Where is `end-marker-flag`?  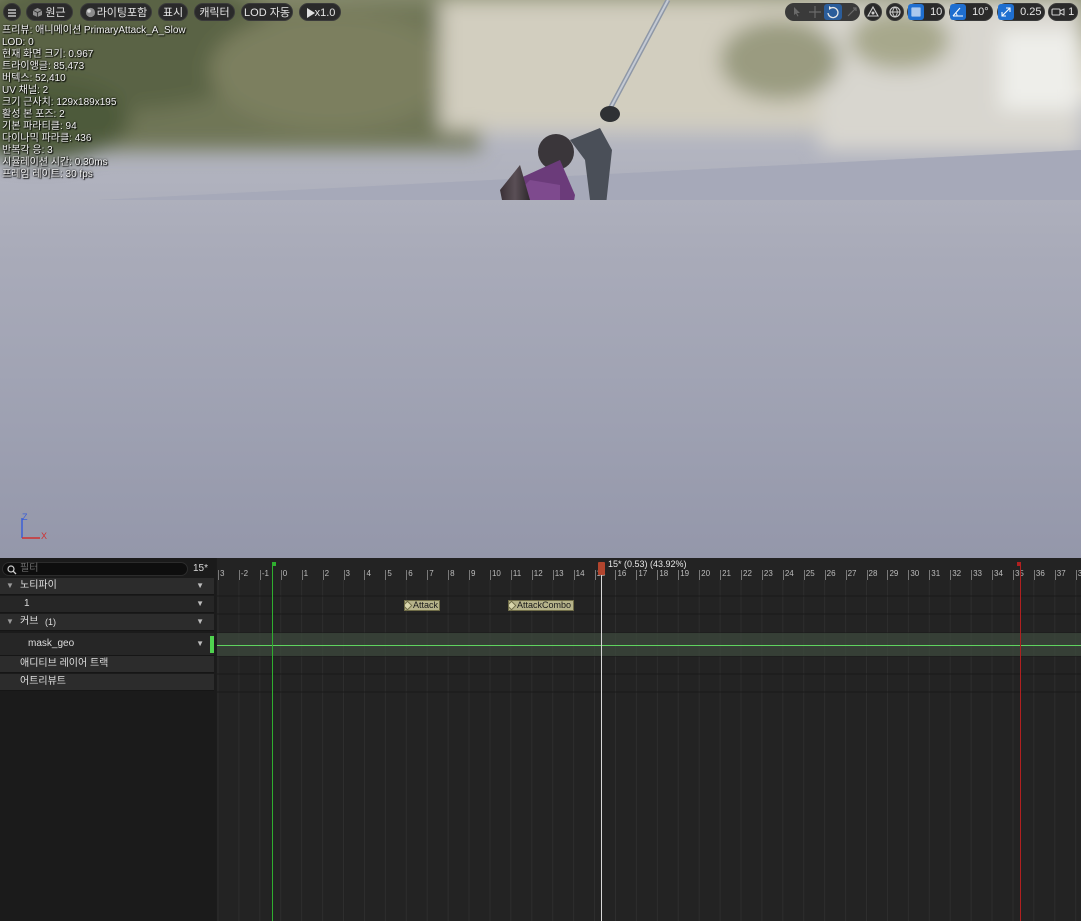 end-marker-flag is located at coordinates (1019, 564).